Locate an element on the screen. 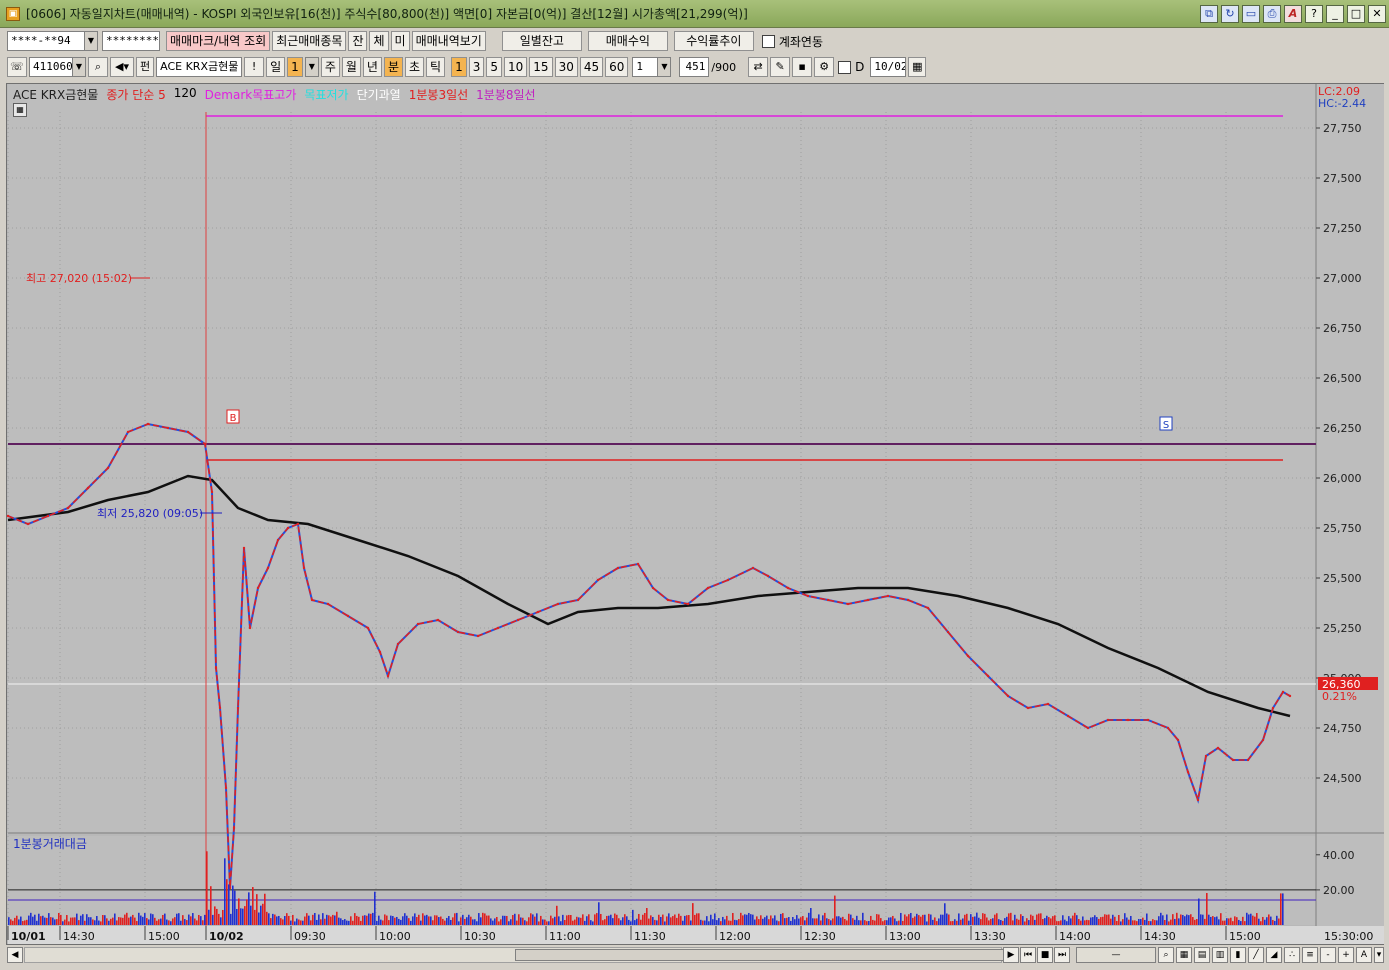 The height and width of the screenshot is (970, 1389). legend-short-over: 단기과열 is located at coordinates (378, 95).